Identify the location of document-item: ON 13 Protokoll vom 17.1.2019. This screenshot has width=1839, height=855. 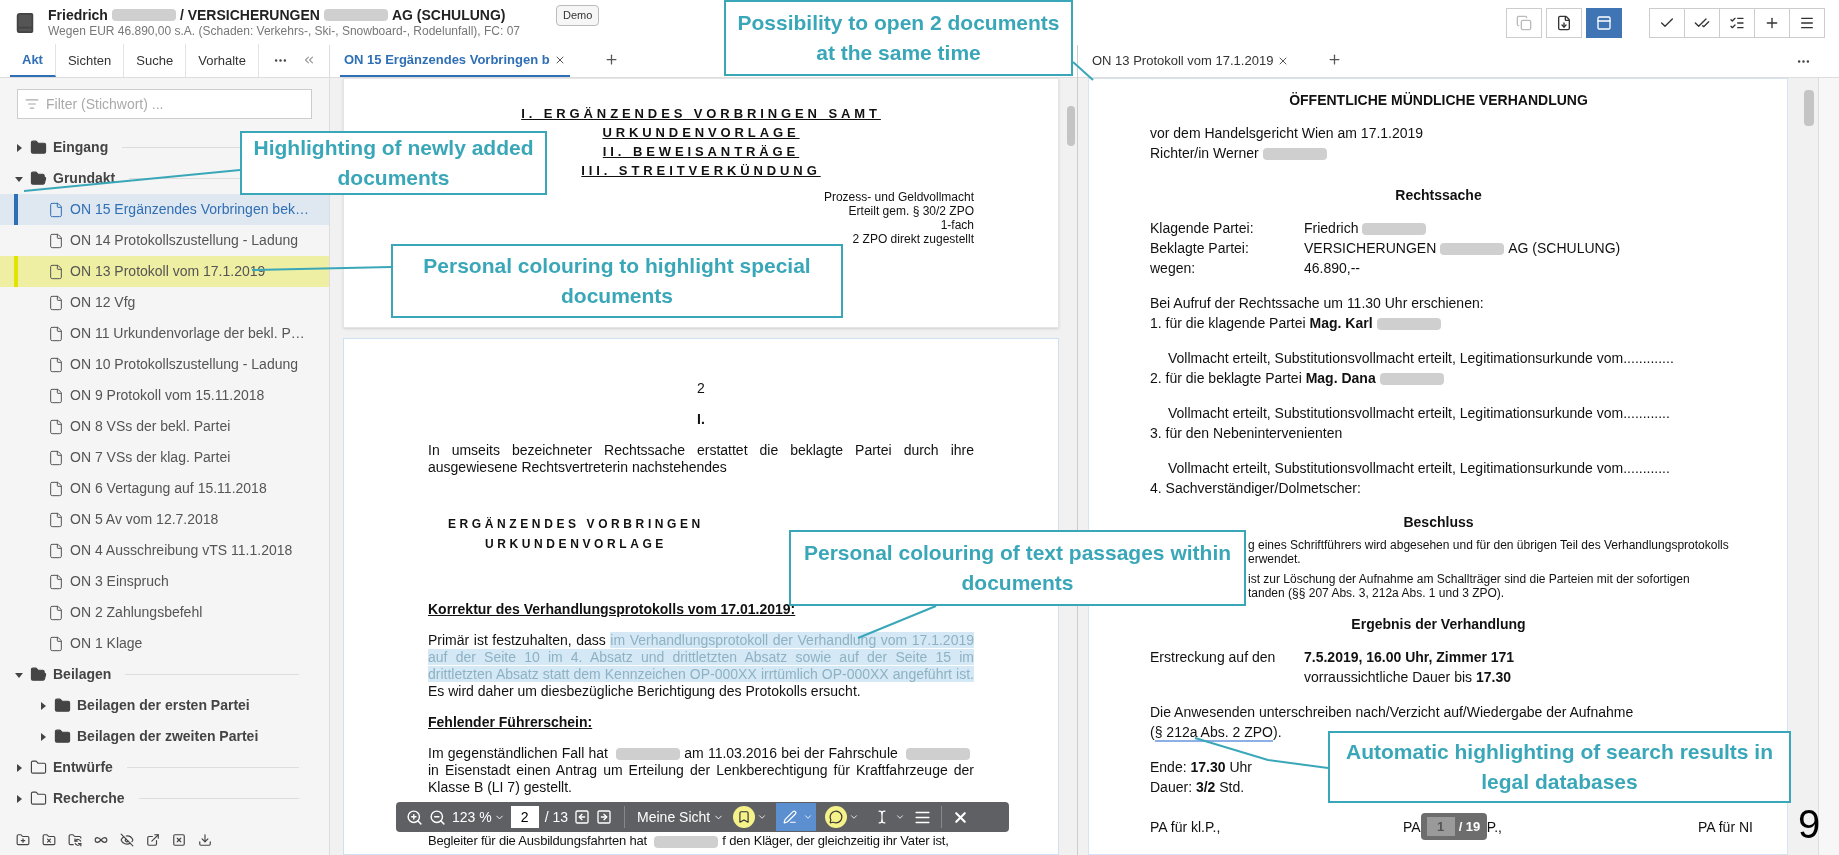
(164, 271).